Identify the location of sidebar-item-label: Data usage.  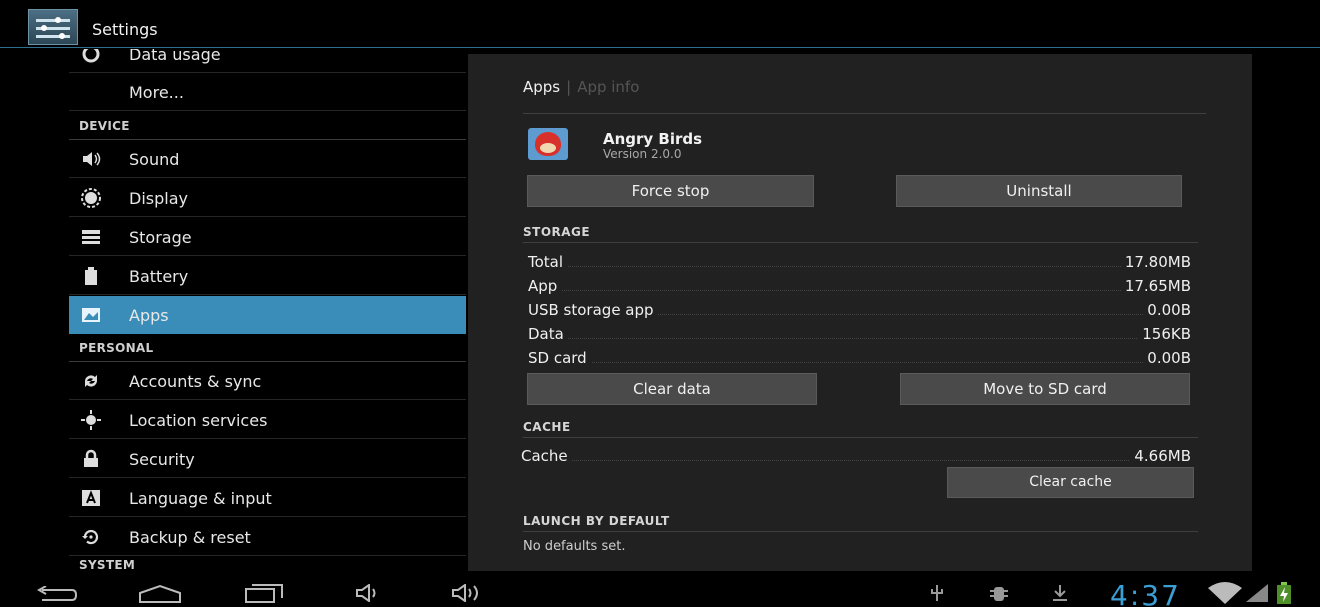
(175, 56).